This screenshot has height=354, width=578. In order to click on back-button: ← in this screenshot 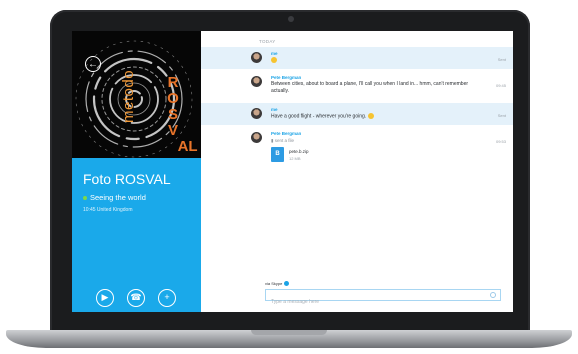, I will do `click(93, 64)`.